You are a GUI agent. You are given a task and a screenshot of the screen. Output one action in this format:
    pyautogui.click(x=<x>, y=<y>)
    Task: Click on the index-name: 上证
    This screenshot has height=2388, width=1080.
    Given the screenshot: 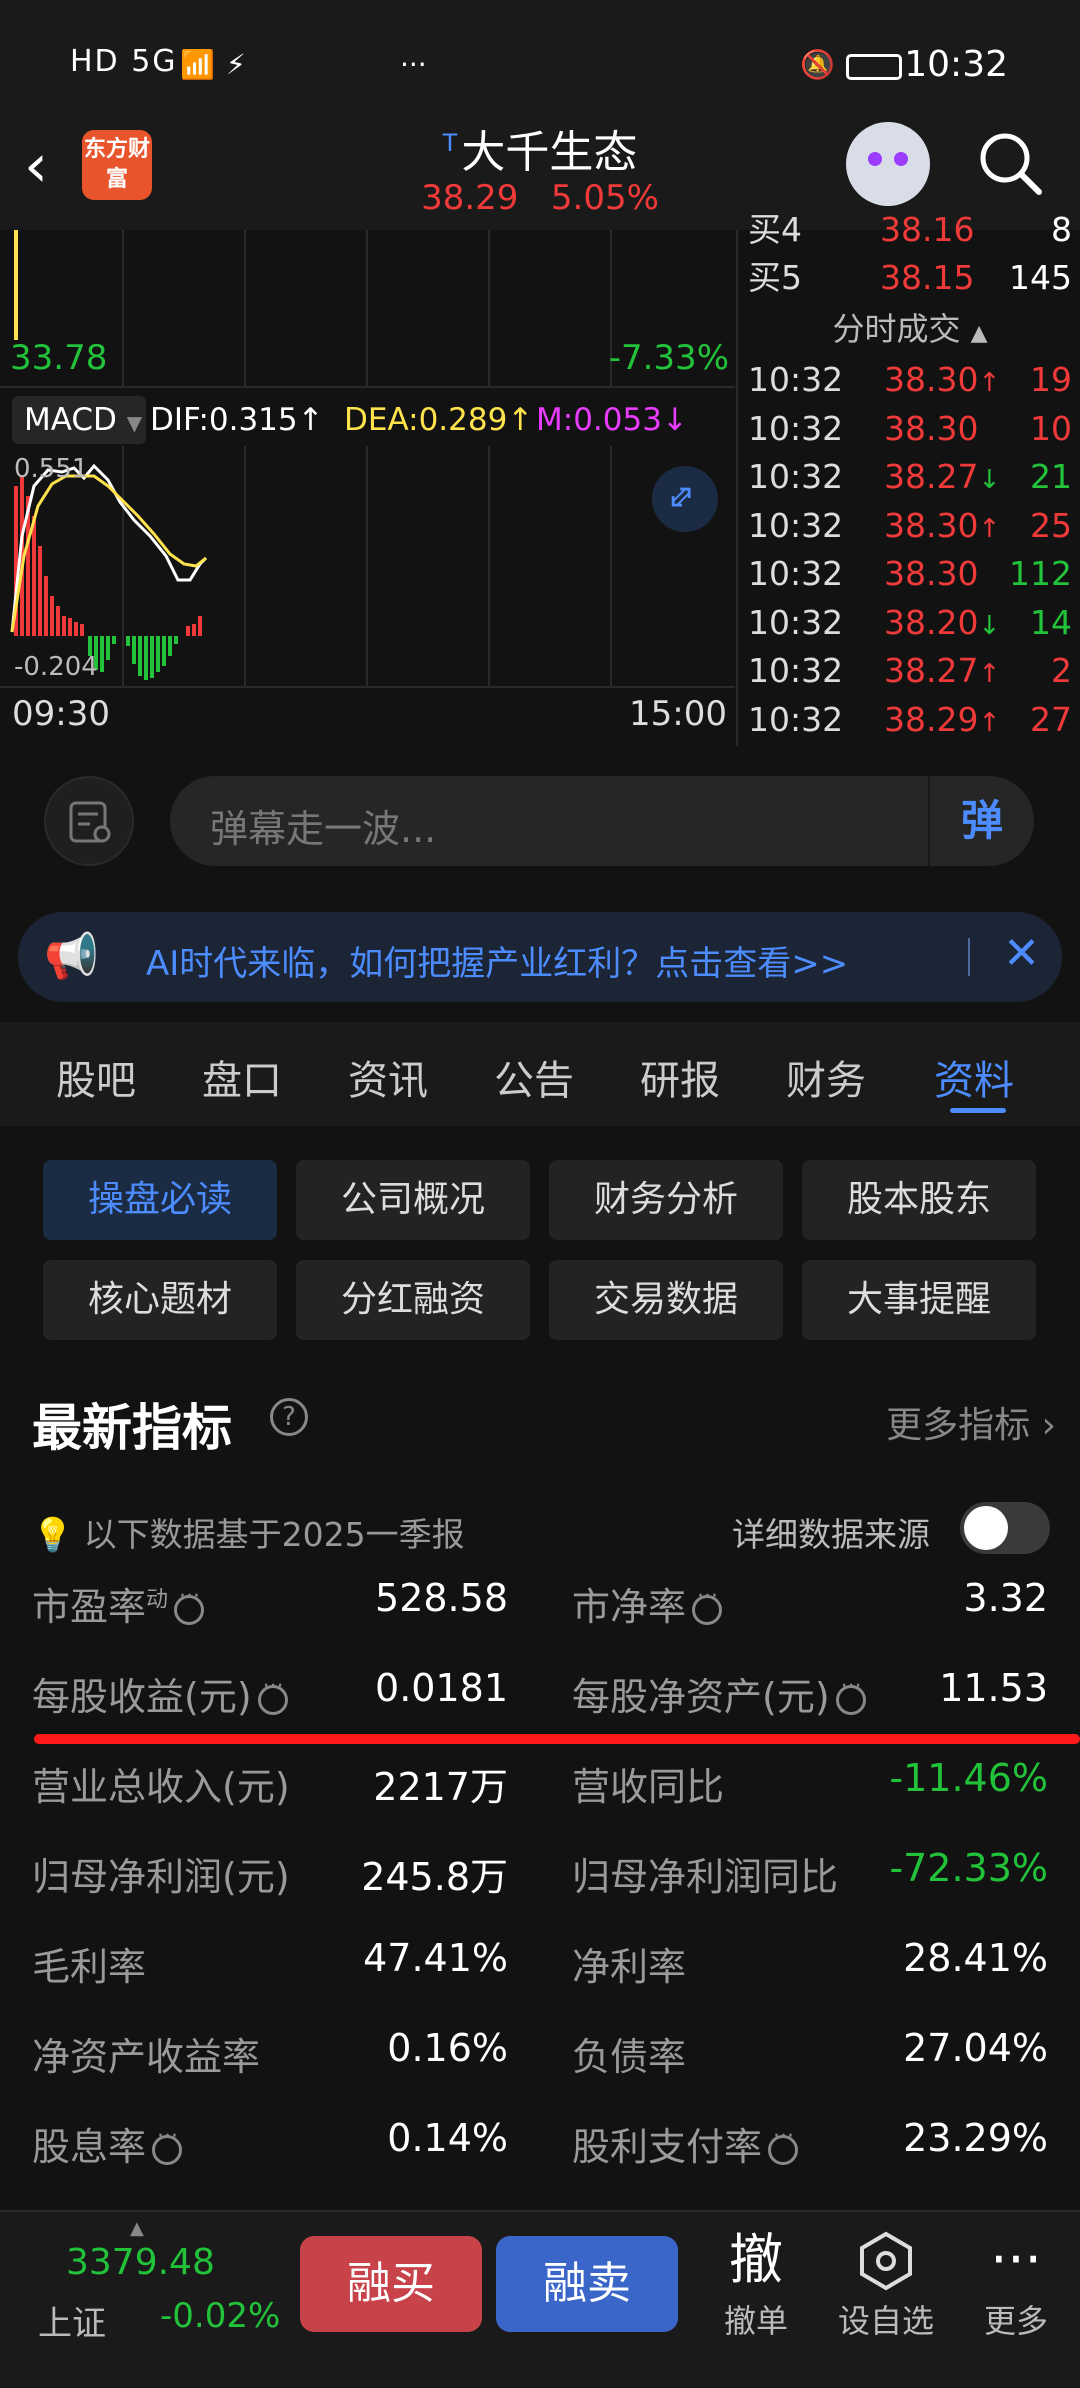 What is the action you would take?
    pyautogui.click(x=72, y=2320)
    